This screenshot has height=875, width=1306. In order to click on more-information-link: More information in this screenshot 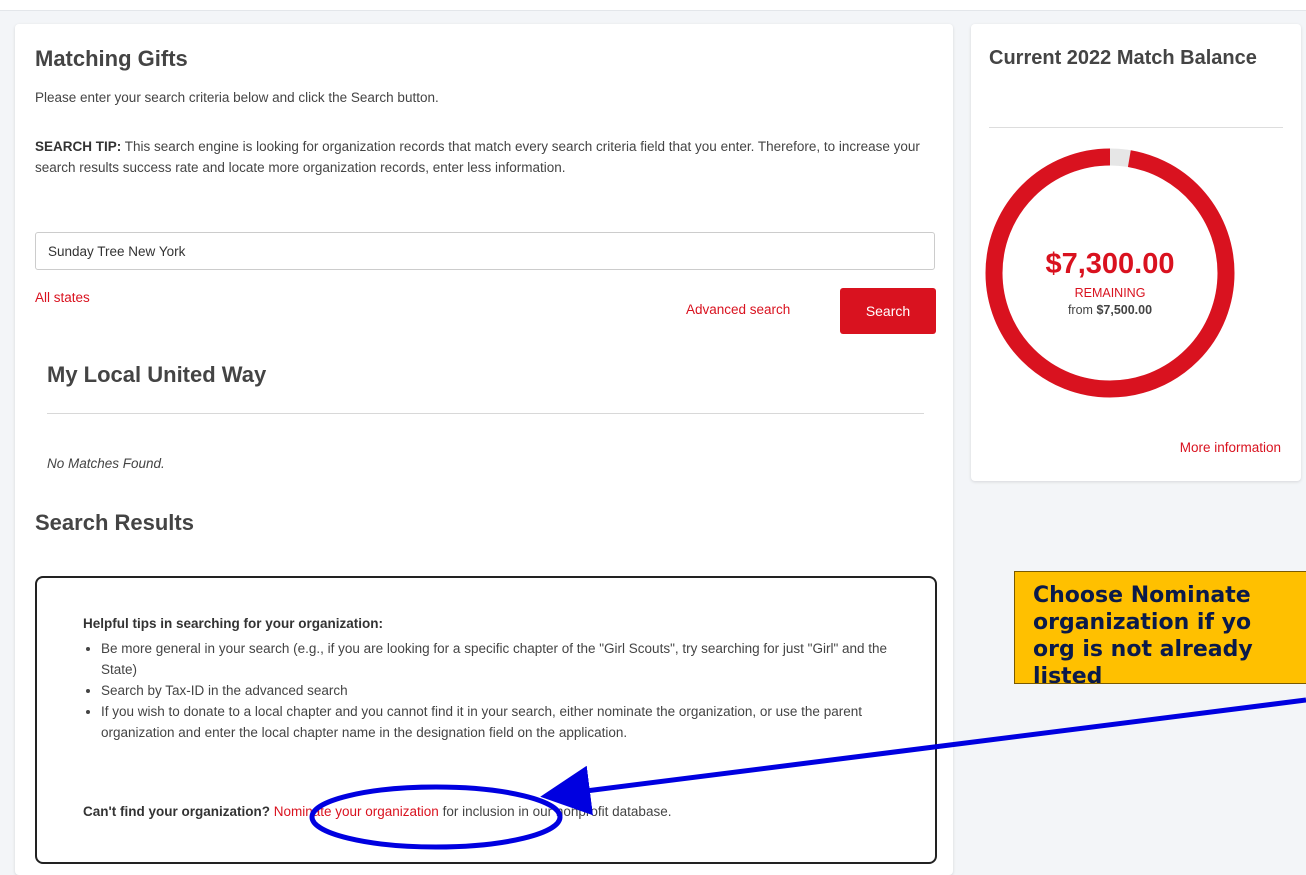, I will do `click(1230, 447)`.